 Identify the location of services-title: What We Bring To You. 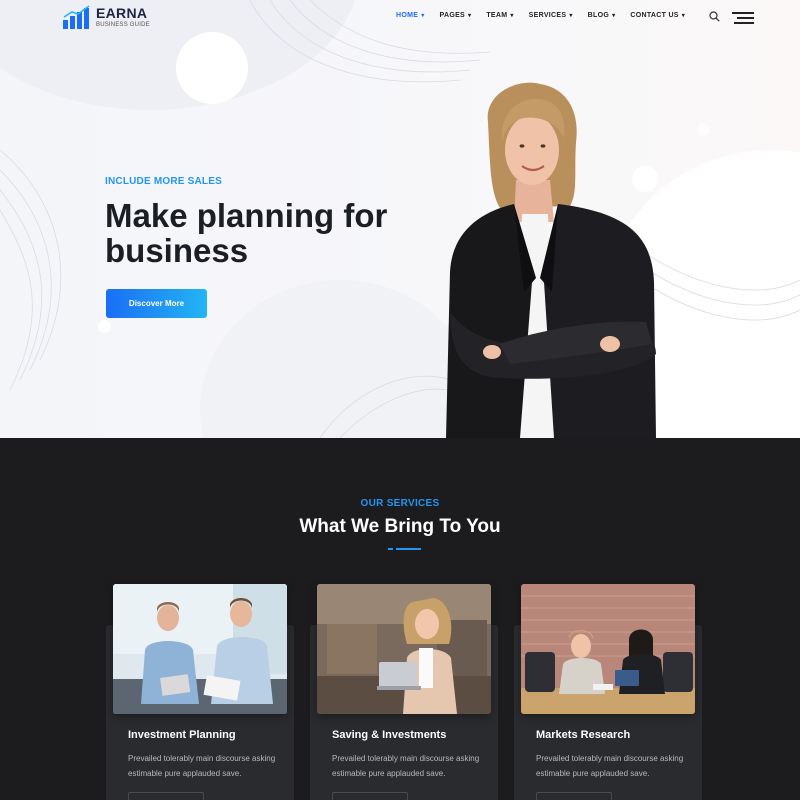
(400, 526).